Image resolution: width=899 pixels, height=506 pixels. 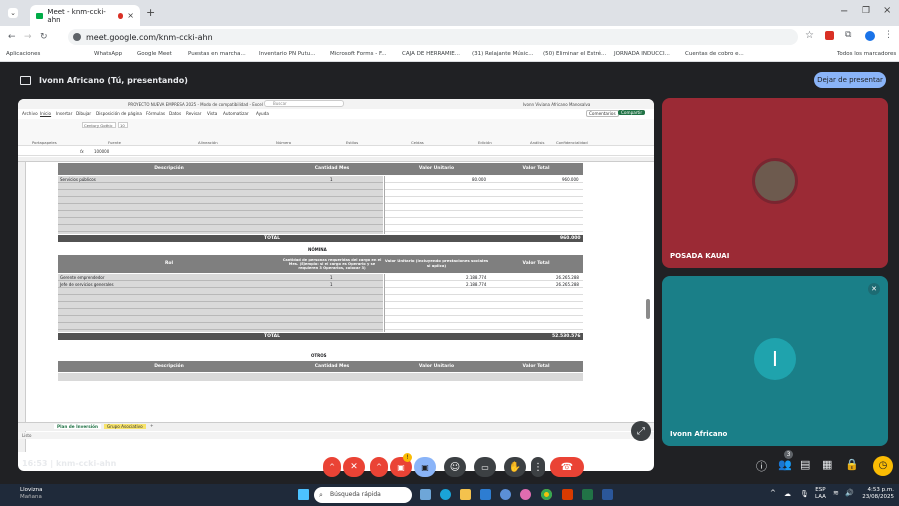 I want to click on menu-ayuda: Ayuda, so click(x=262, y=113).